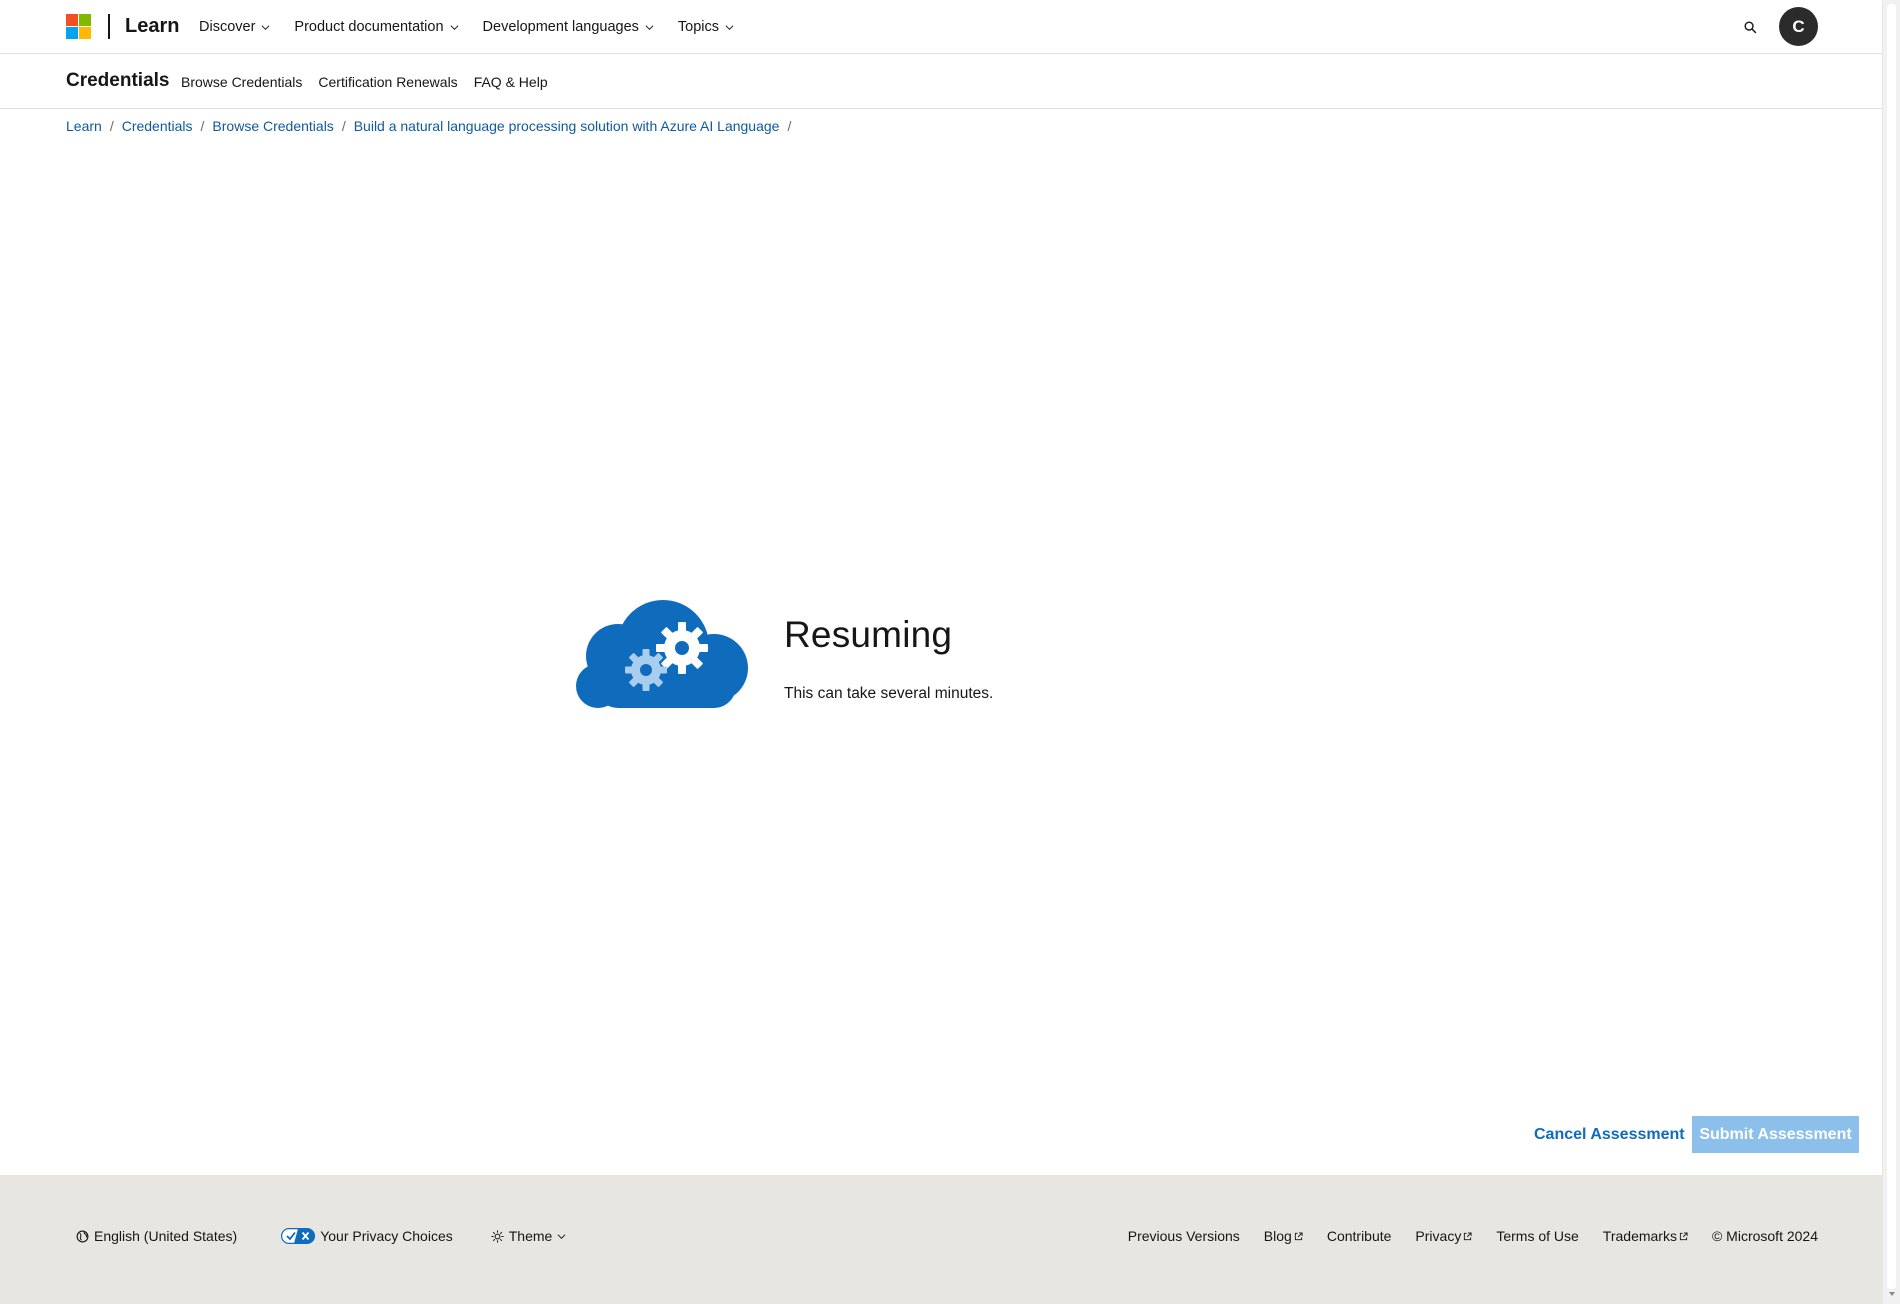 The image size is (1900, 1304). What do you see at coordinates (227, 27) in the screenshot?
I see `nav-discover-label: Discover` at bounding box center [227, 27].